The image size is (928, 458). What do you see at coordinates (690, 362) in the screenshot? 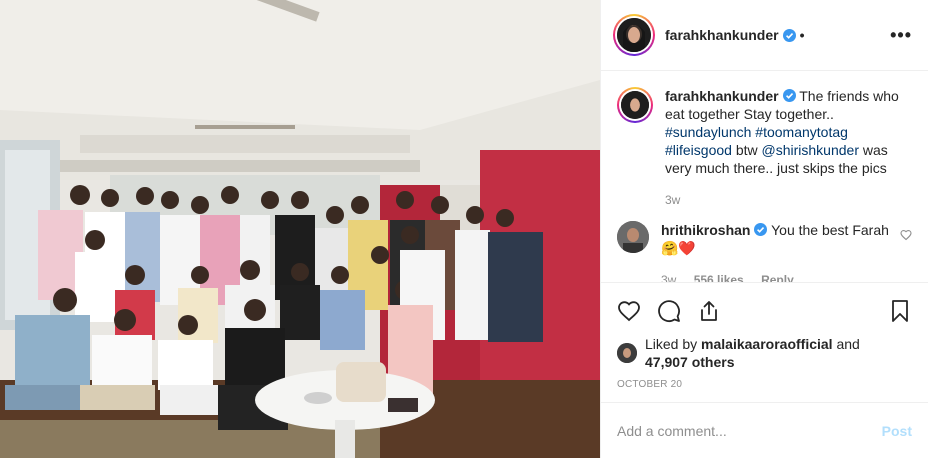
I see `likes-others-count: 47,907 others` at bounding box center [690, 362].